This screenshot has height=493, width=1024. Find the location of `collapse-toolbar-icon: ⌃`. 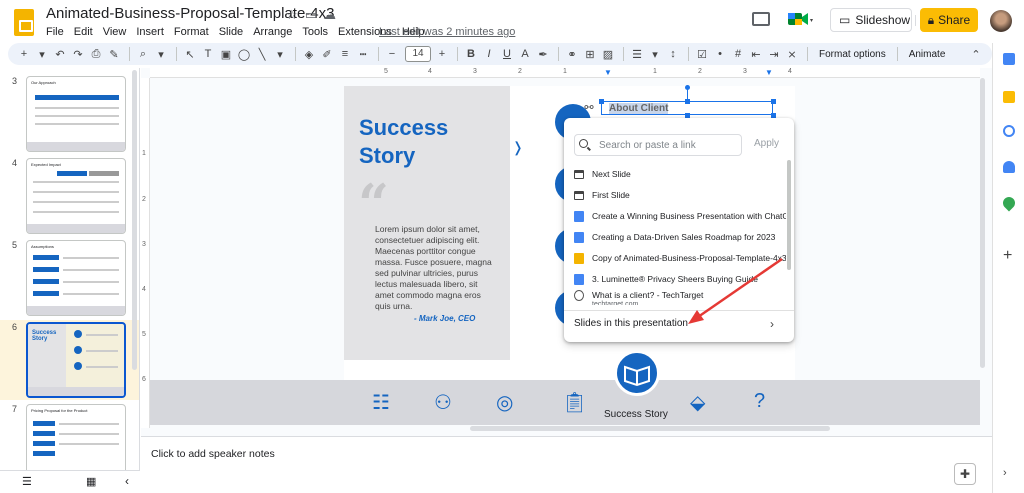

collapse-toolbar-icon: ⌃ is located at coordinates (976, 54).